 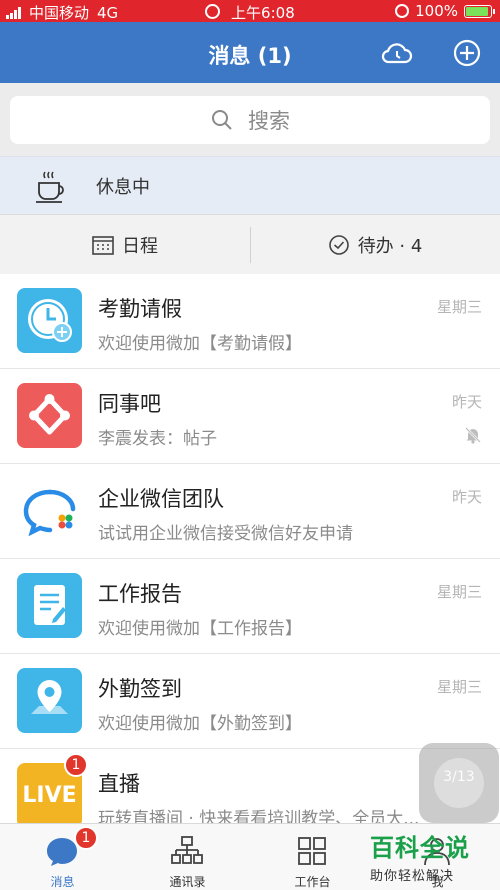 I want to click on nav-bar: 消息 (1), so click(x=250, y=52).